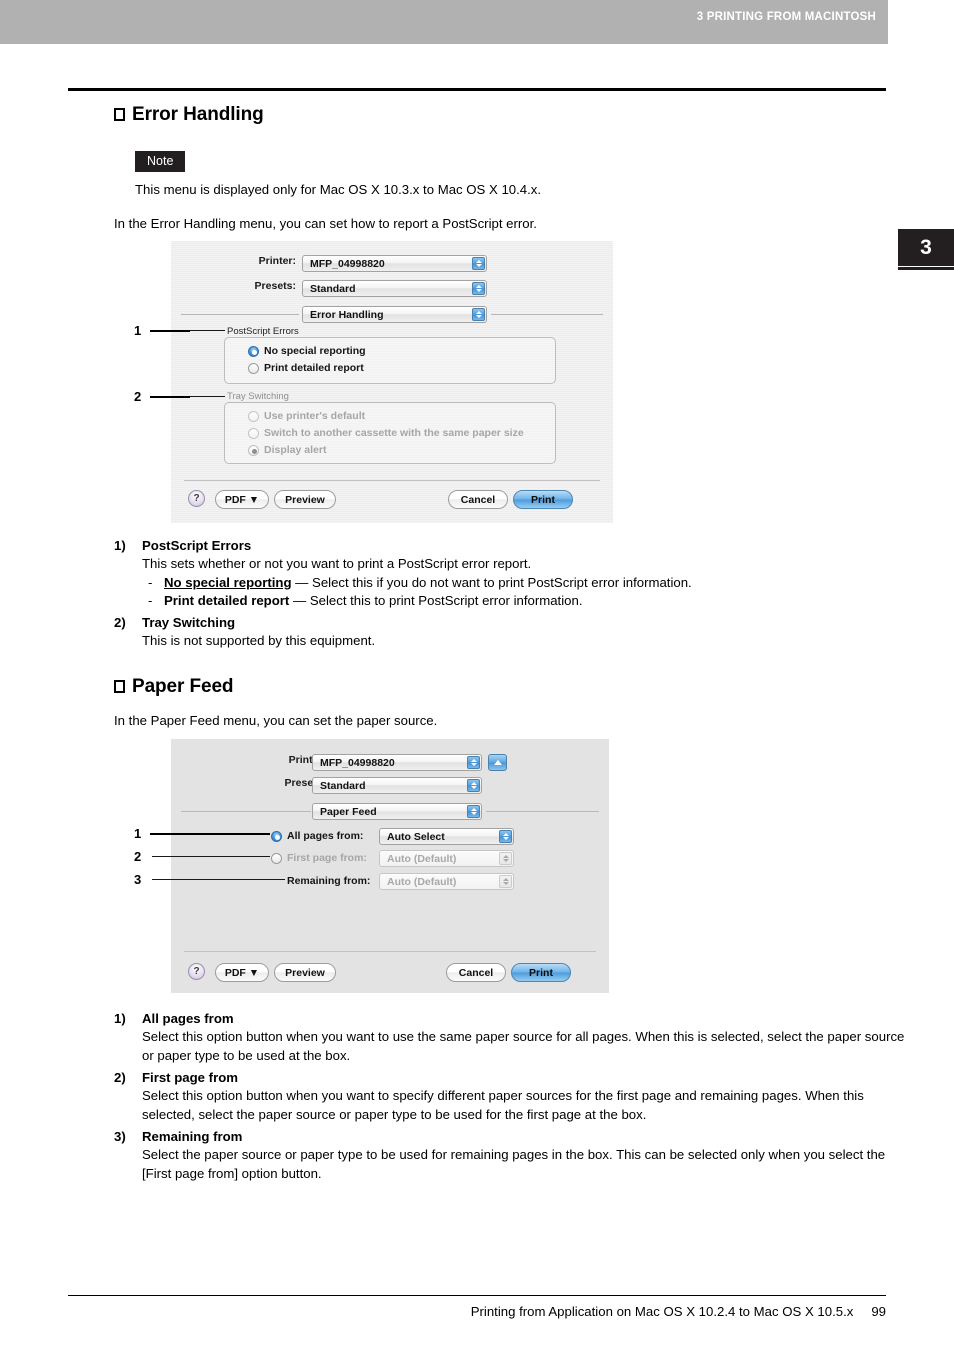  What do you see at coordinates (422, 881) in the screenshot?
I see `remaining-source-value: Auto (Default)` at bounding box center [422, 881].